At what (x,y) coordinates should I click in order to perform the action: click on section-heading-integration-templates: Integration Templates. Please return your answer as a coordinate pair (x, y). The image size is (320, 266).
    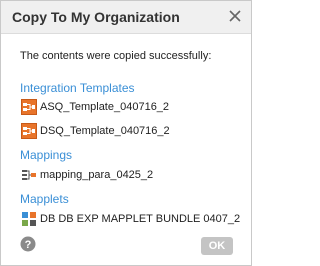
    Looking at the image, I should click on (77, 88).